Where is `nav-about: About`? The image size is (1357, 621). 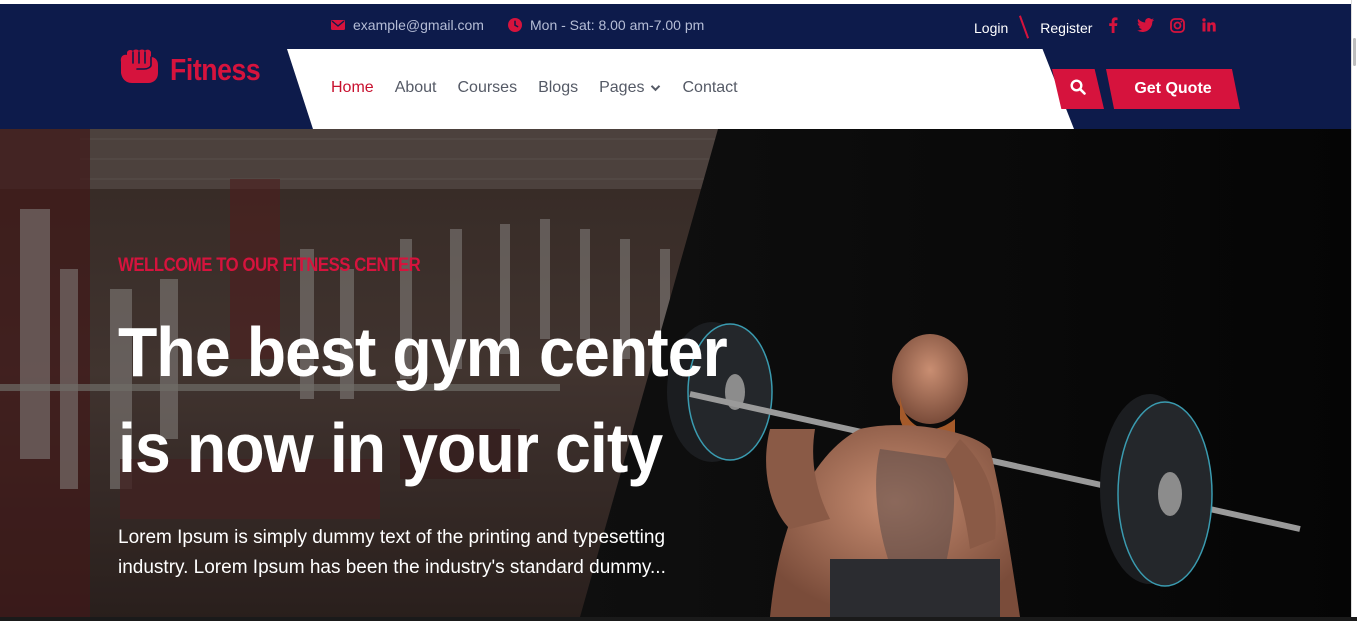 nav-about: About is located at coordinates (416, 88).